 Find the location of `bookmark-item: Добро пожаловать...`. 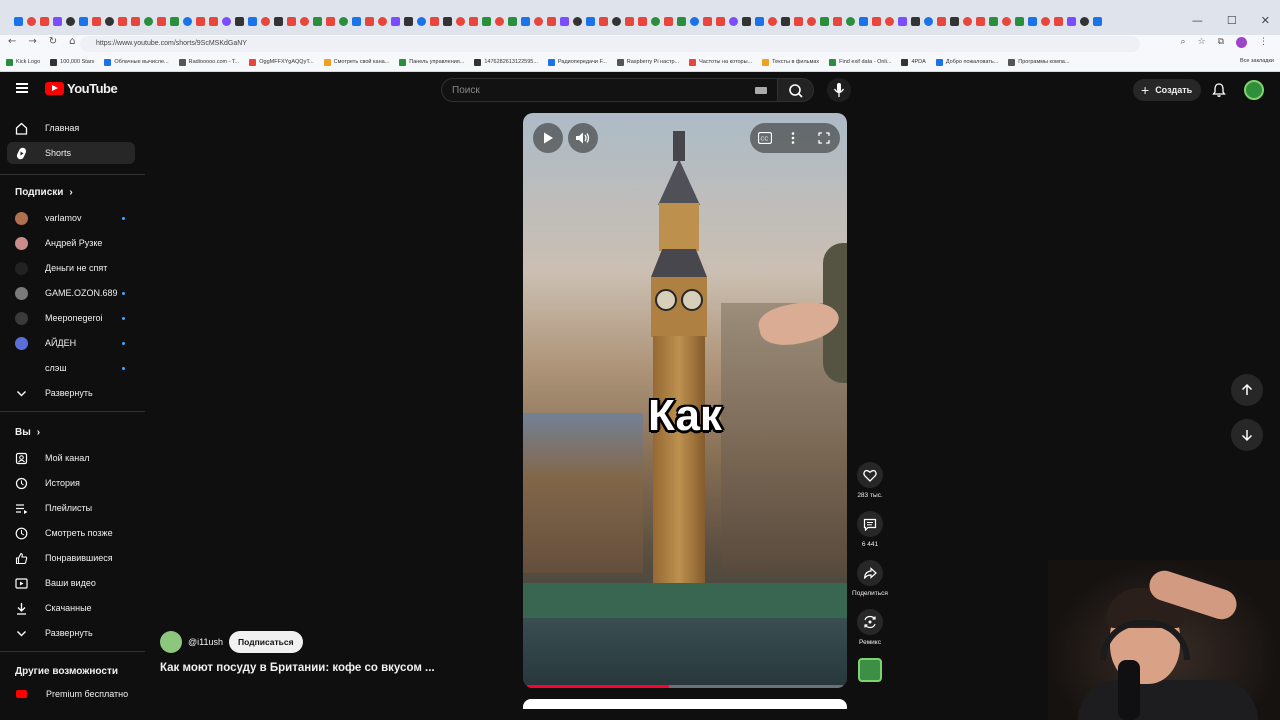

bookmark-item: Добро пожаловать... is located at coordinates (966, 62).